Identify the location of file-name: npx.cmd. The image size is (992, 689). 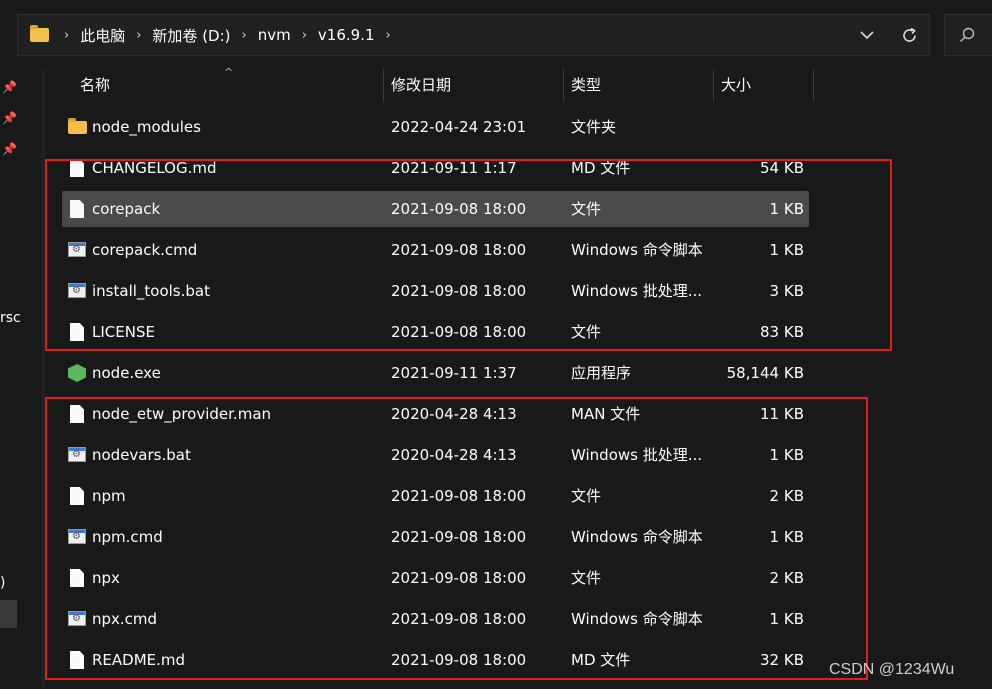
(125, 619).